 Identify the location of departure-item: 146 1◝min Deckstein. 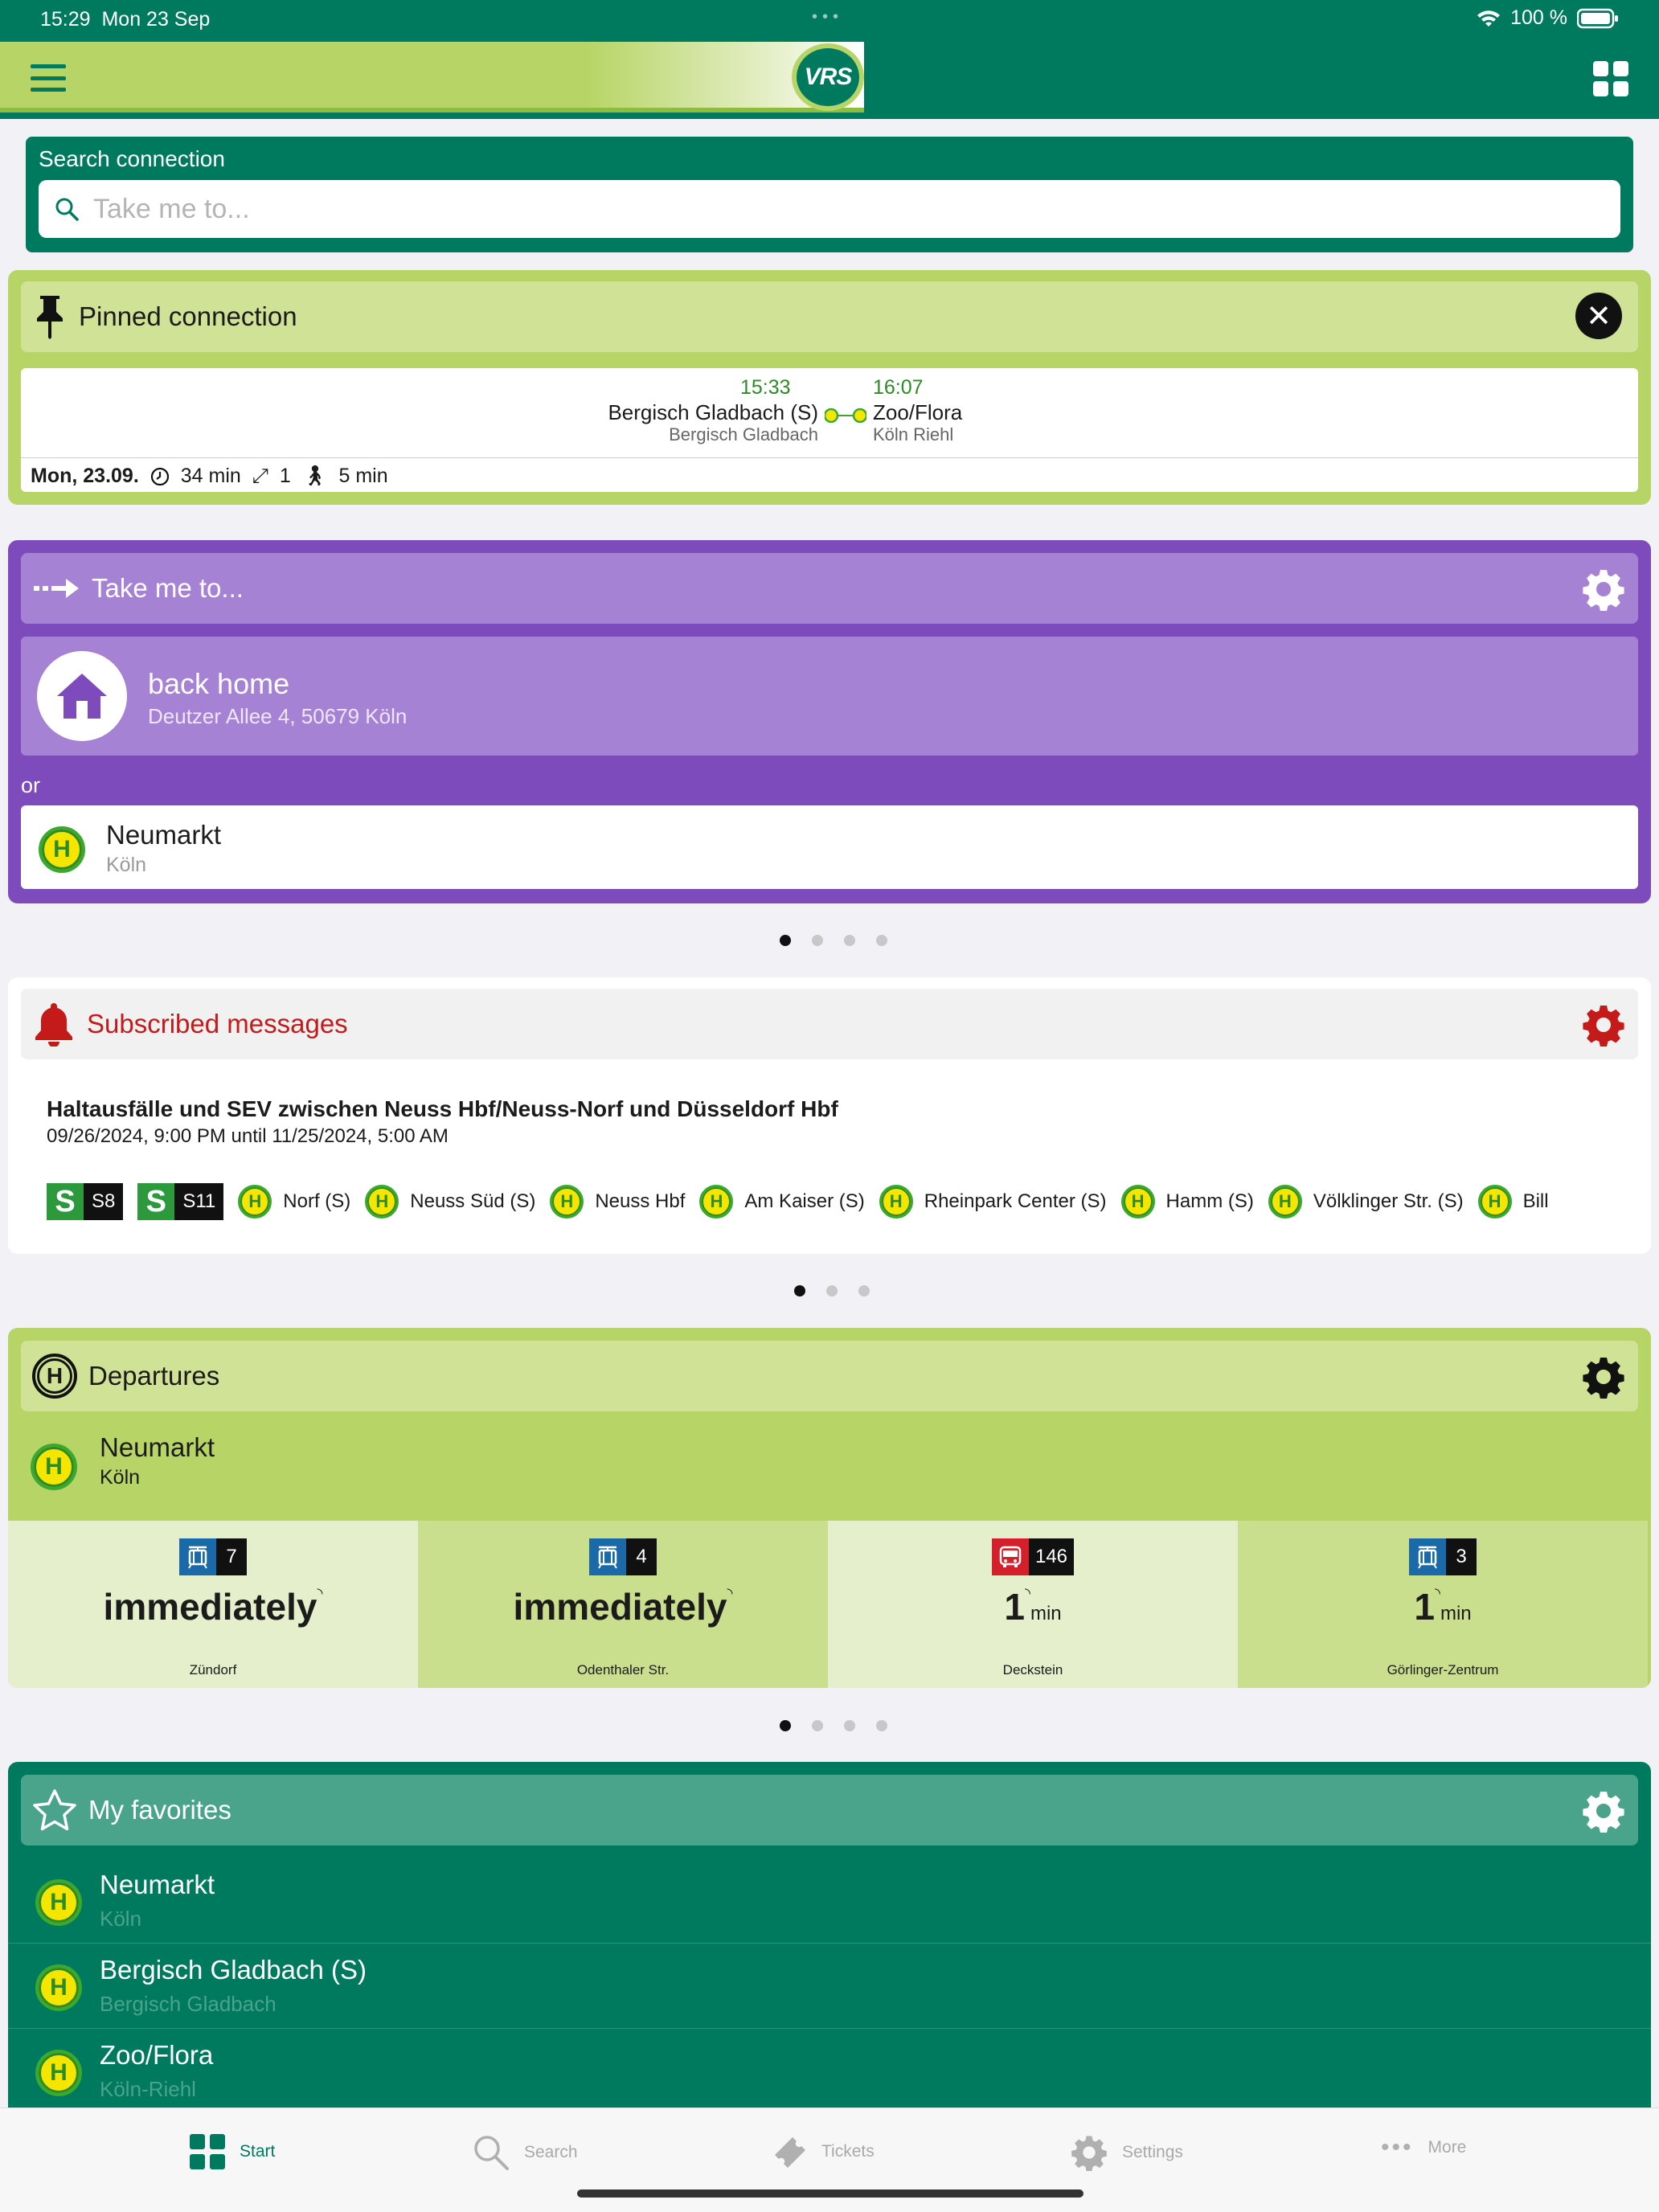
(1033, 1604).